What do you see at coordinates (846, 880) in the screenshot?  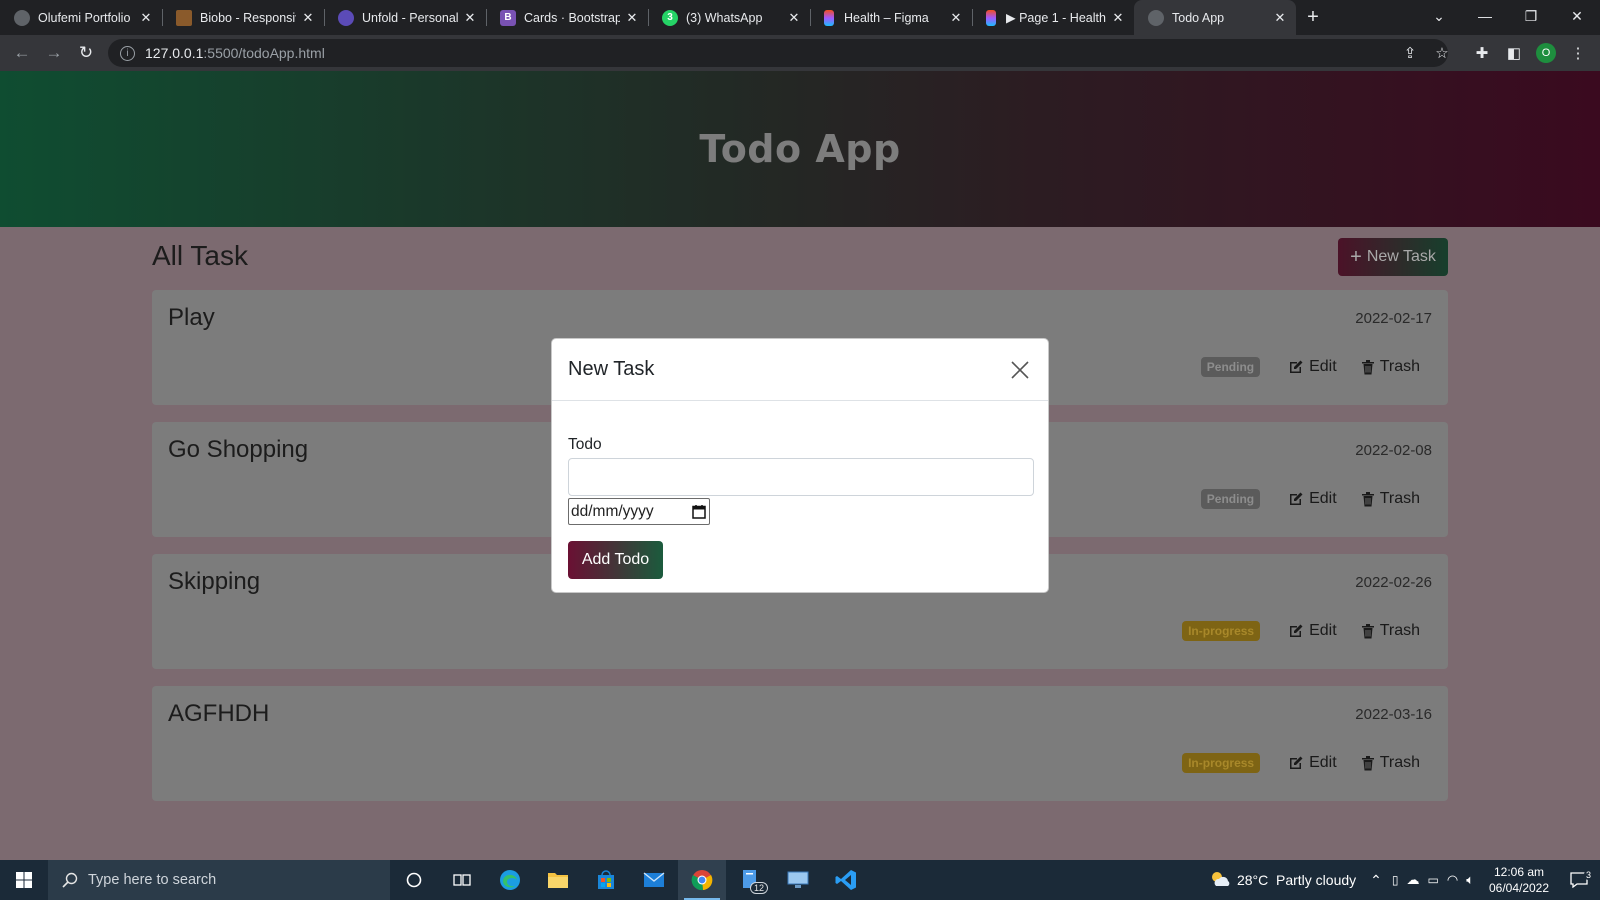 I see `vscode-icon` at bounding box center [846, 880].